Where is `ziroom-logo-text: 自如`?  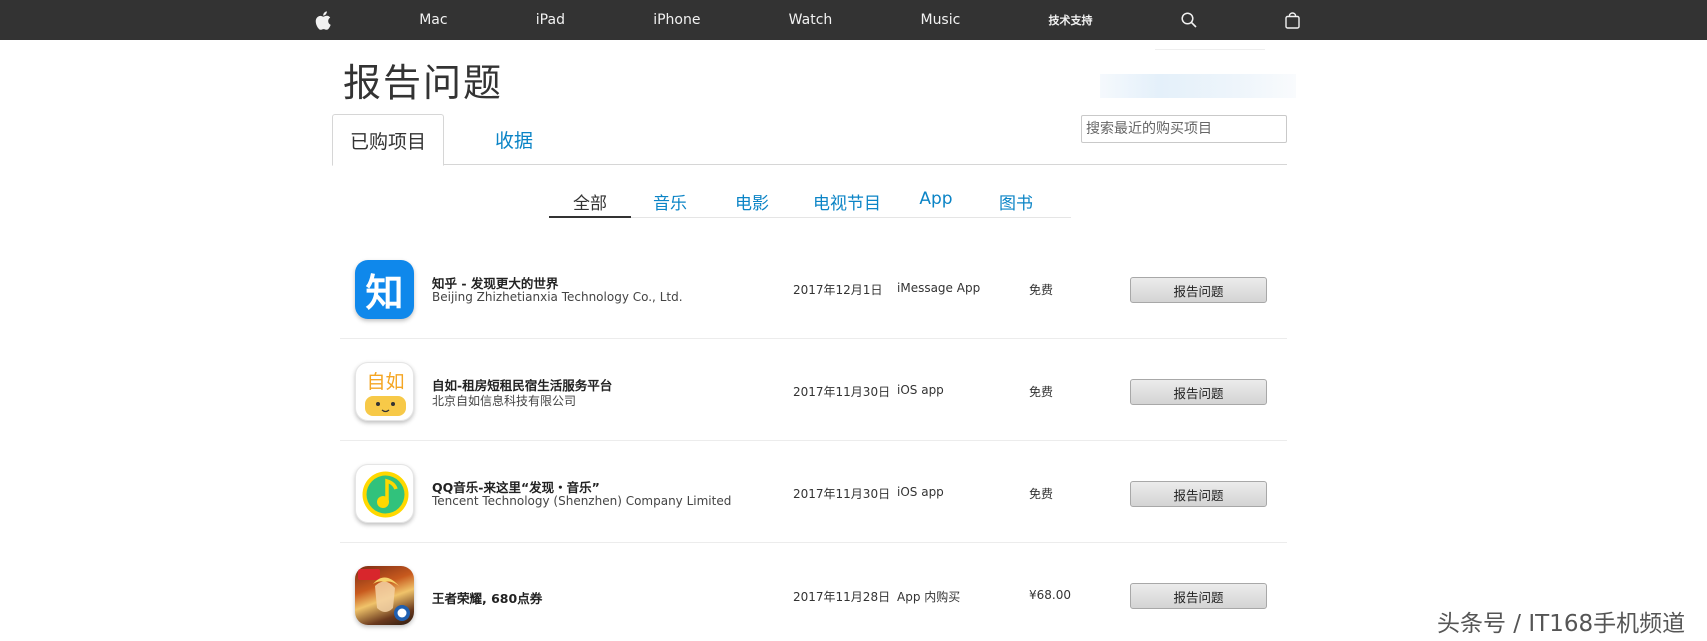 ziroom-logo-text: 自如 is located at coordinates (385, 382).